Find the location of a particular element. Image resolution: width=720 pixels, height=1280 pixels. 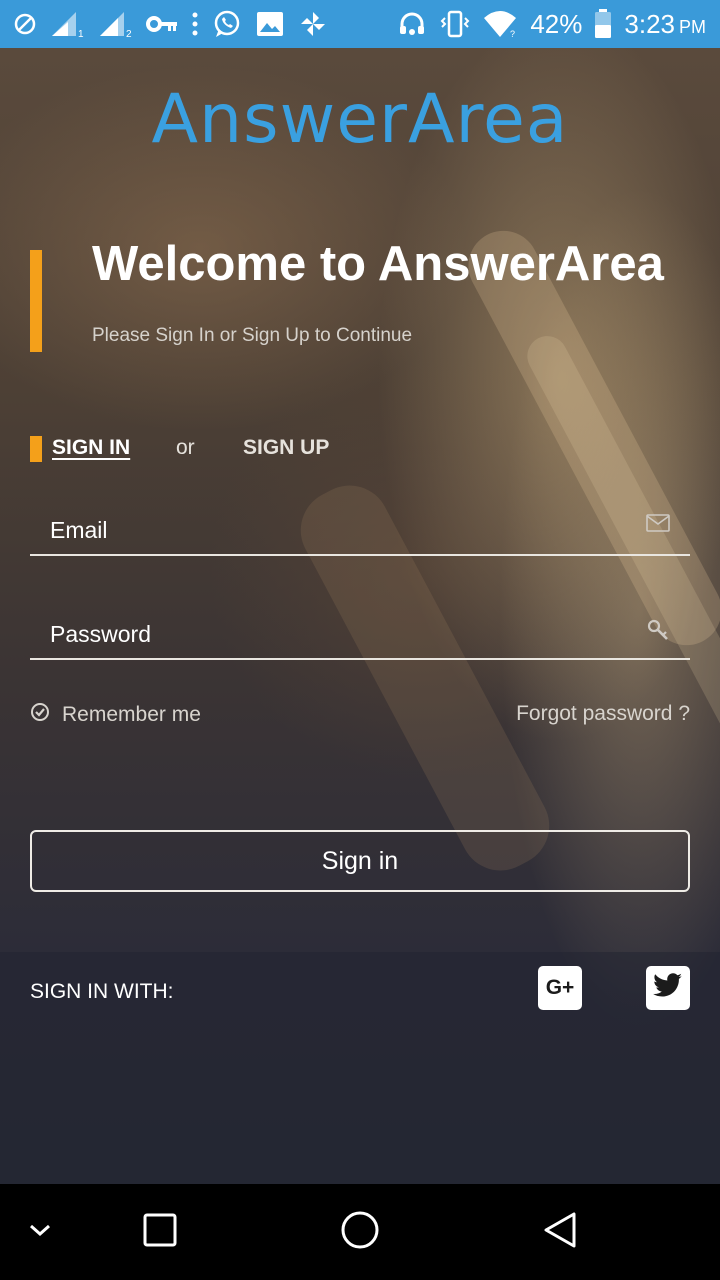

sign-in-button: Sign in is located at coordinates (360, 861).